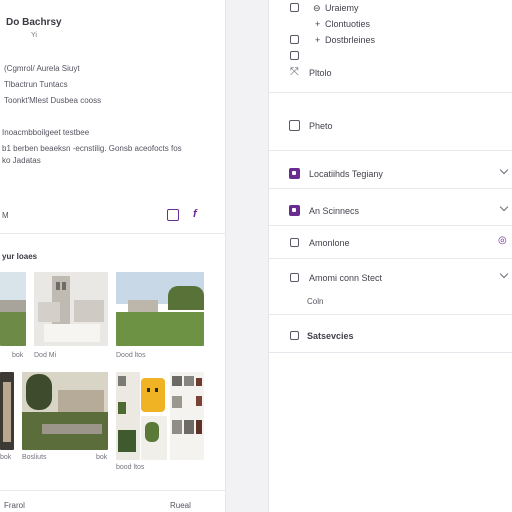 The height and width of the screenshot is (512, 512). I want to click on meta-label: M, so click(5, 215).